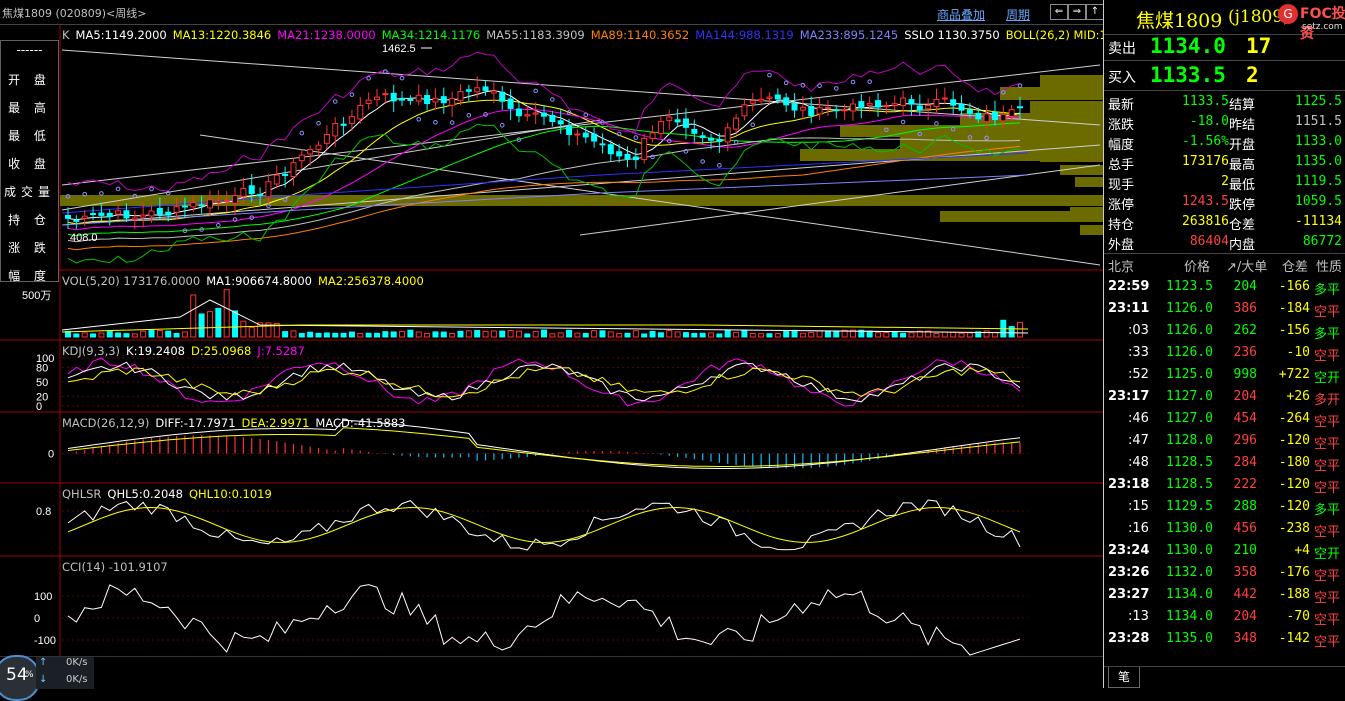 This screenshot has width=1345, height=701. Describe the element at coordinates (1138, 374) in the screenshot. I see `tick-time: :52` at that location.